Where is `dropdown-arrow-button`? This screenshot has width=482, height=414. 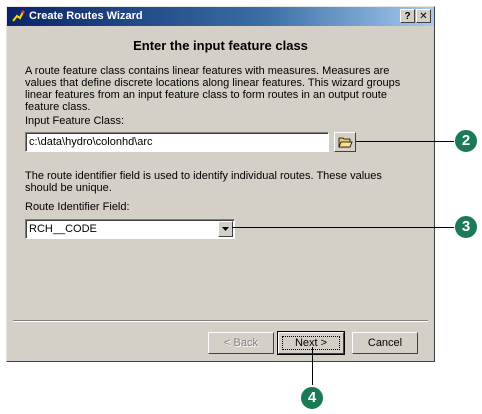 dropdown-arrow-button is located at coordinates (225, 229).